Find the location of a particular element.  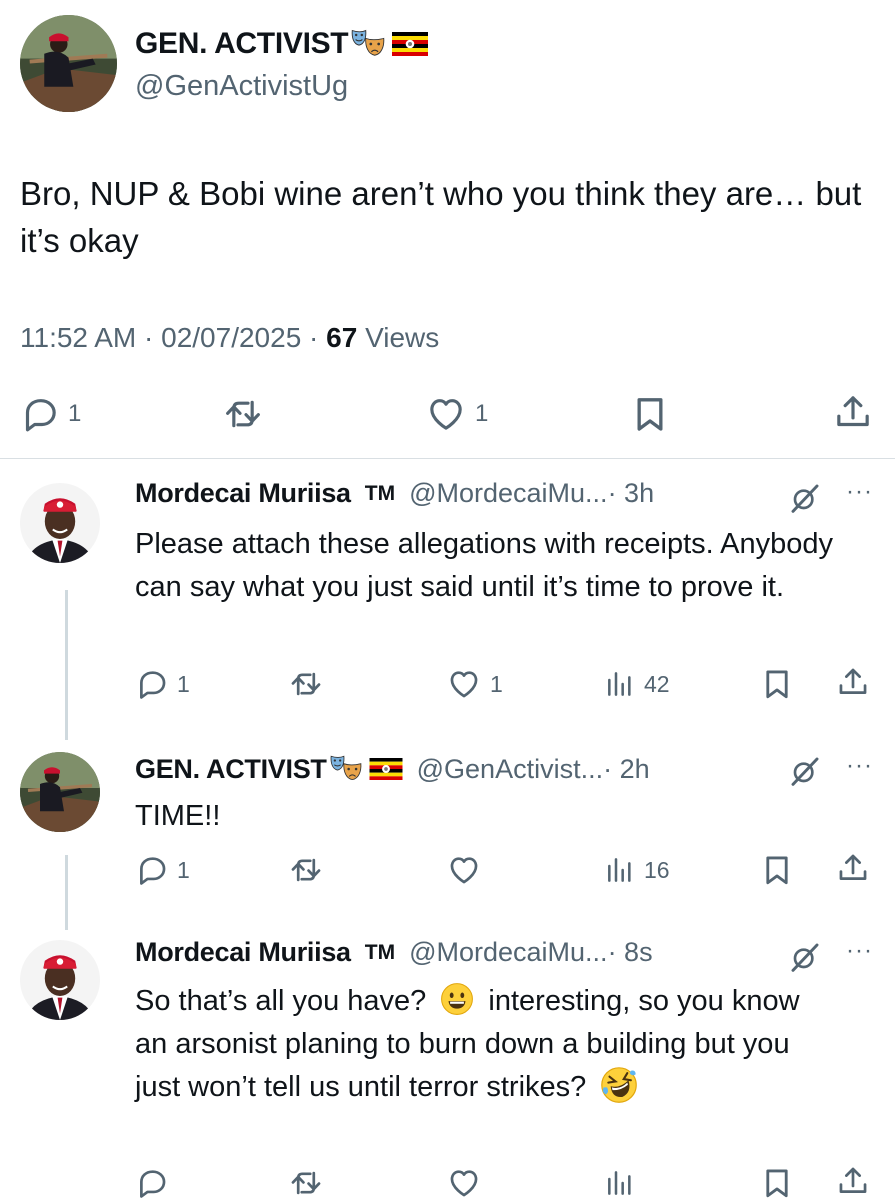

tweet-meta: 11:52 AM · 02/07/2025 · 67 Views is located at coordinates (230, 337).